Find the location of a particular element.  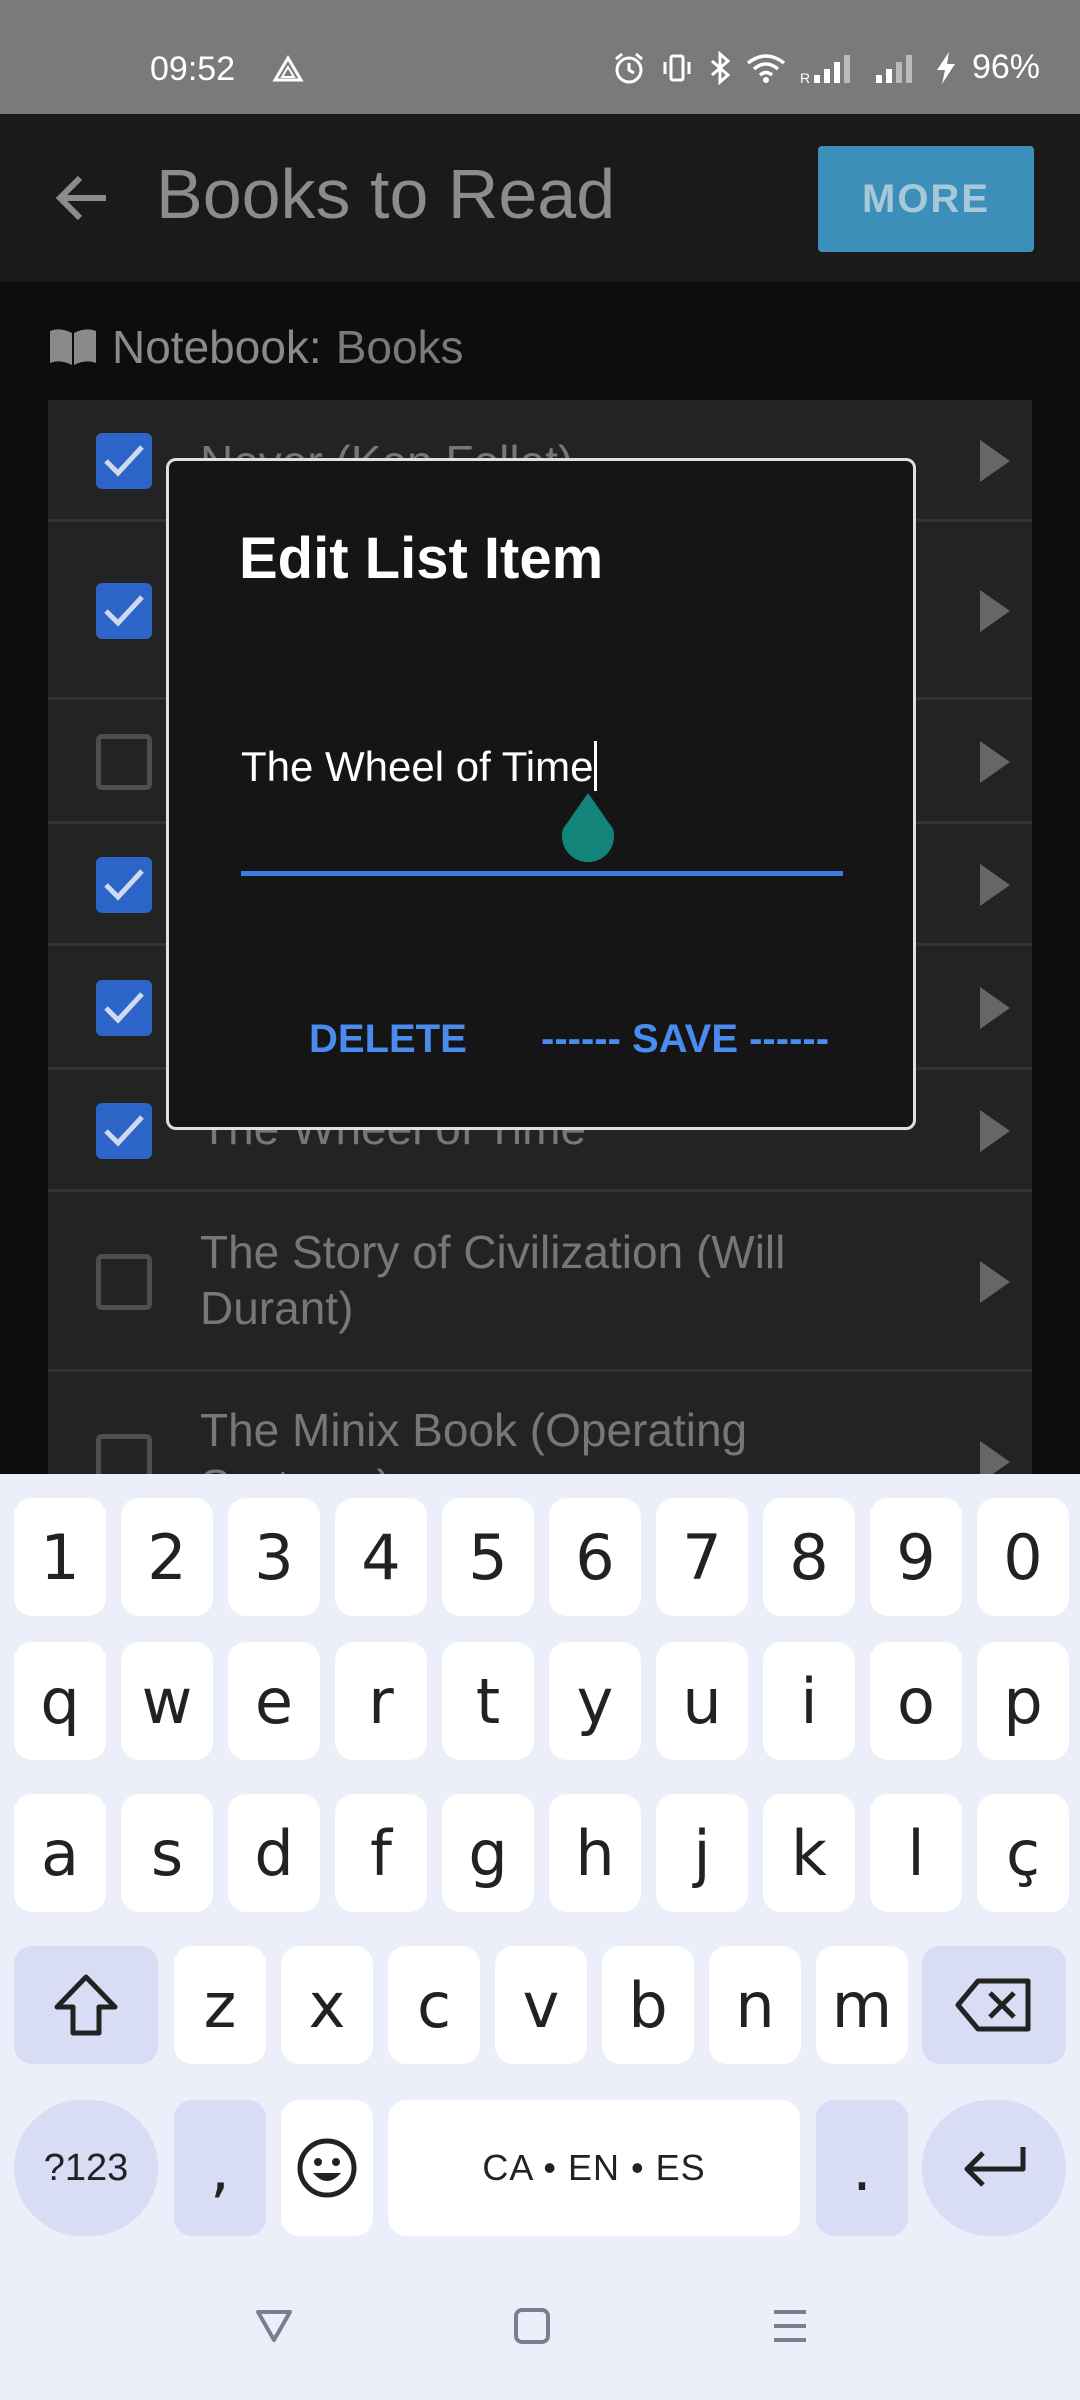

signal-icon is located at coordinates (893, 68).